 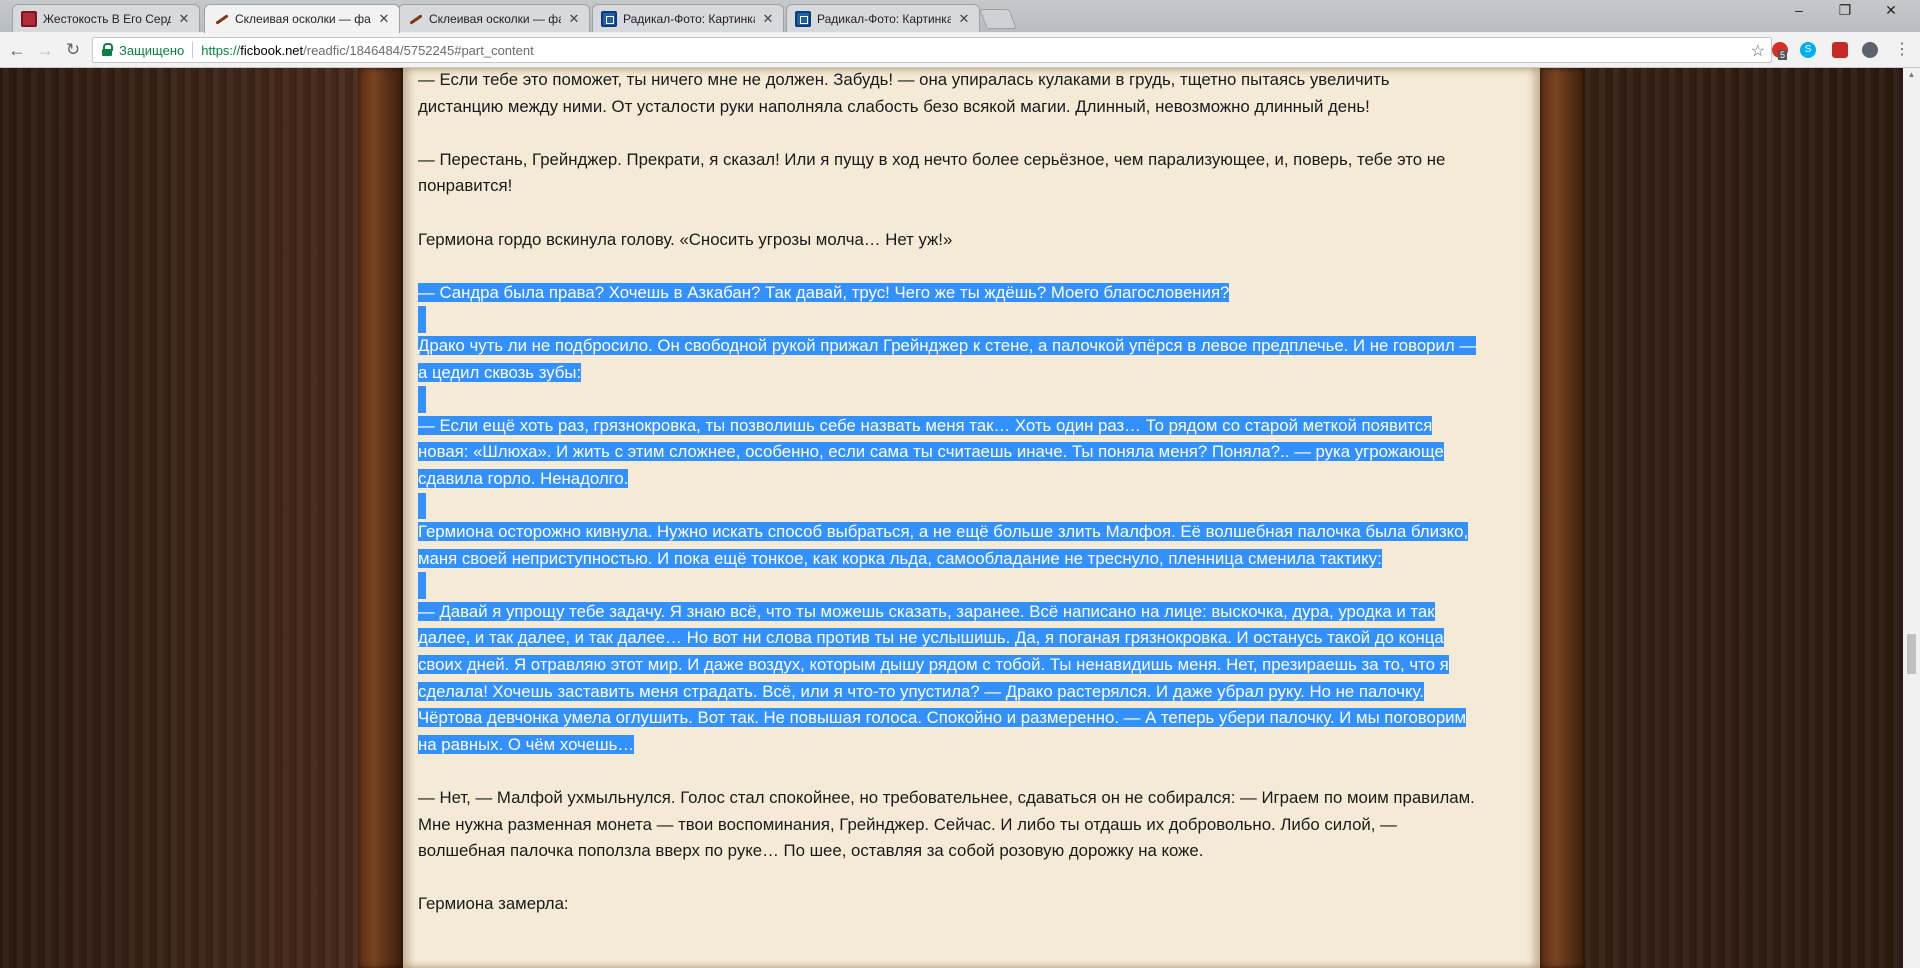 I want to click on url-host: ficbook.net, so click(x=272, y=50).